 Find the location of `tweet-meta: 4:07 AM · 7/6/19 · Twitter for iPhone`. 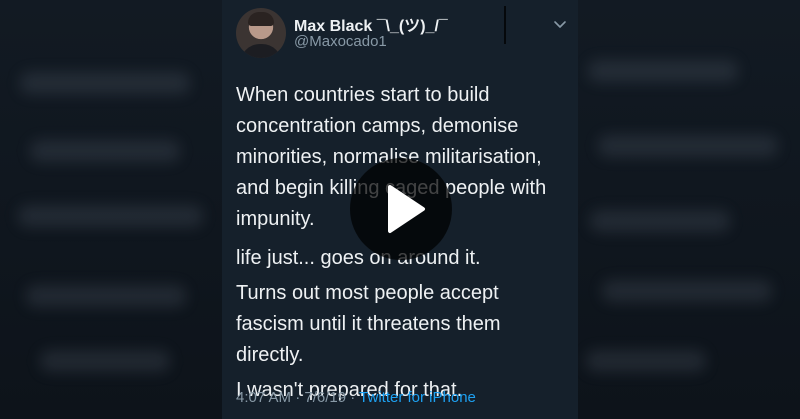

tweet-meta: 4:07 AM · 7/6/19 · Twitter for iPhone is located at coordinates (356, 397).